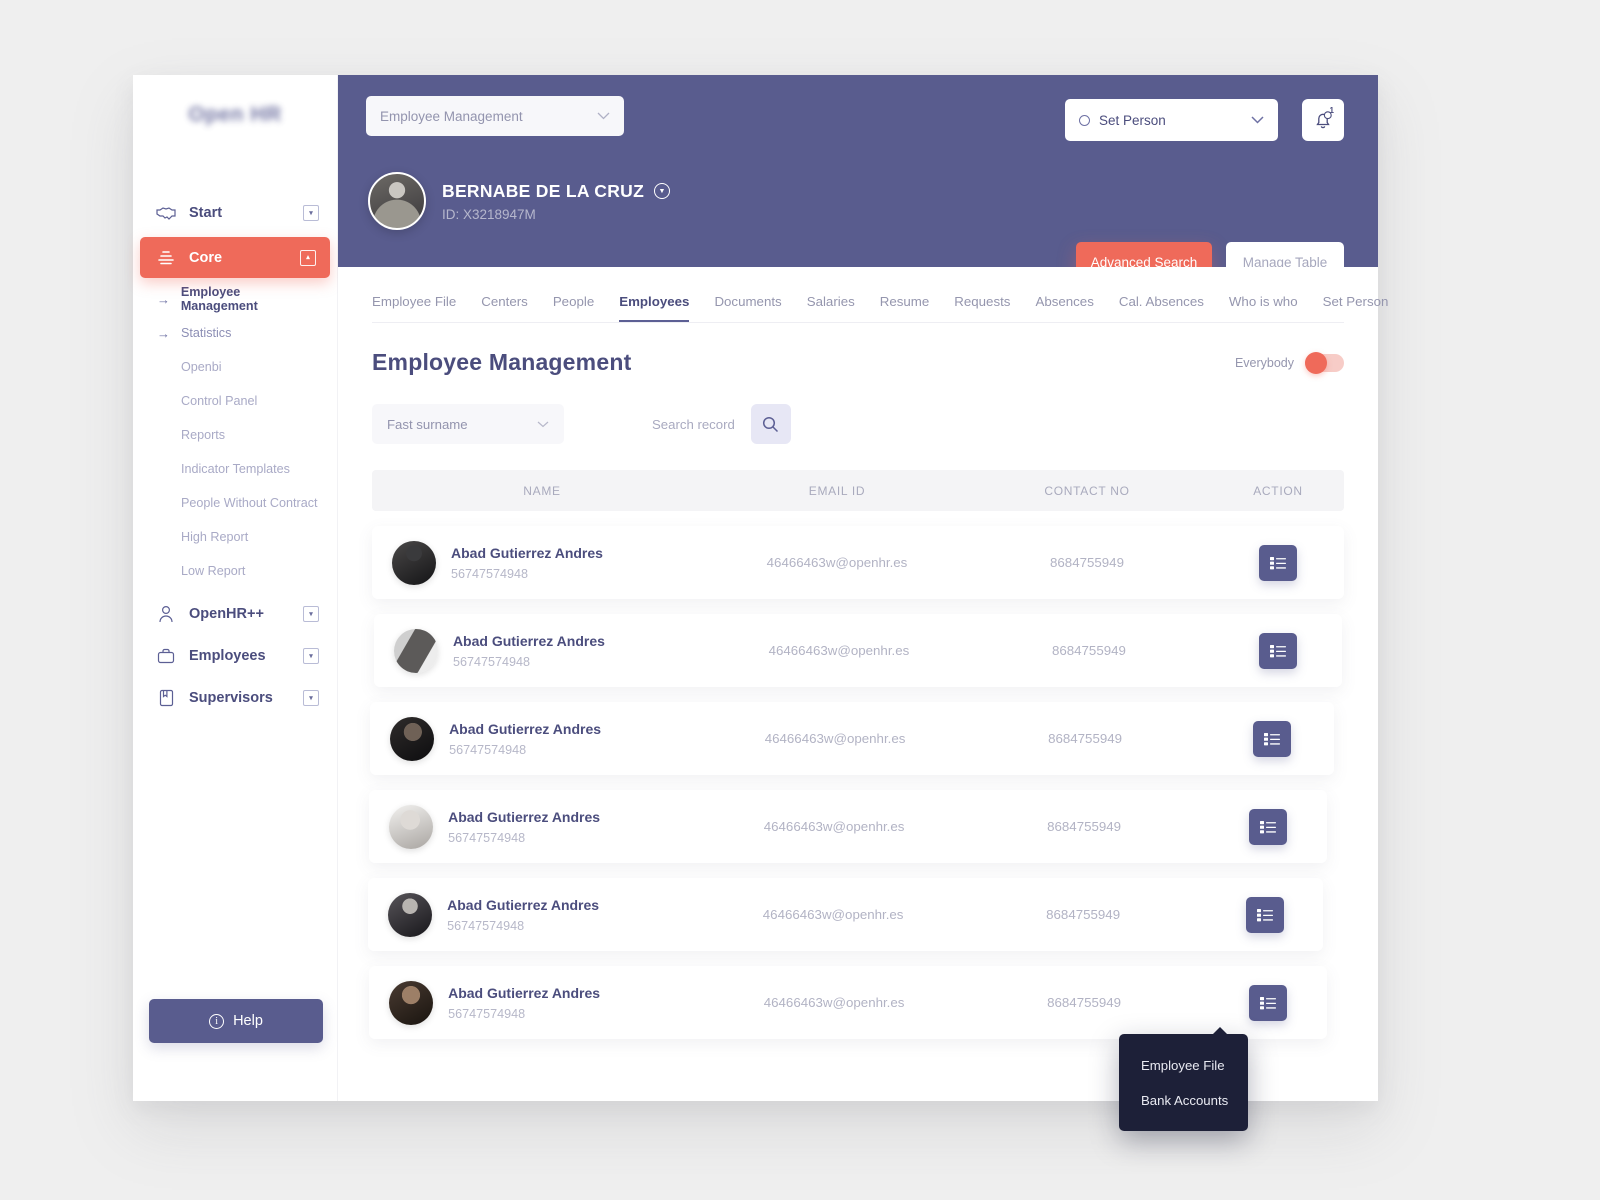 The width and height of the screenshot is (1600, 1200). I want to click on column-header-email: EMAIL ID, so click(837, 490).